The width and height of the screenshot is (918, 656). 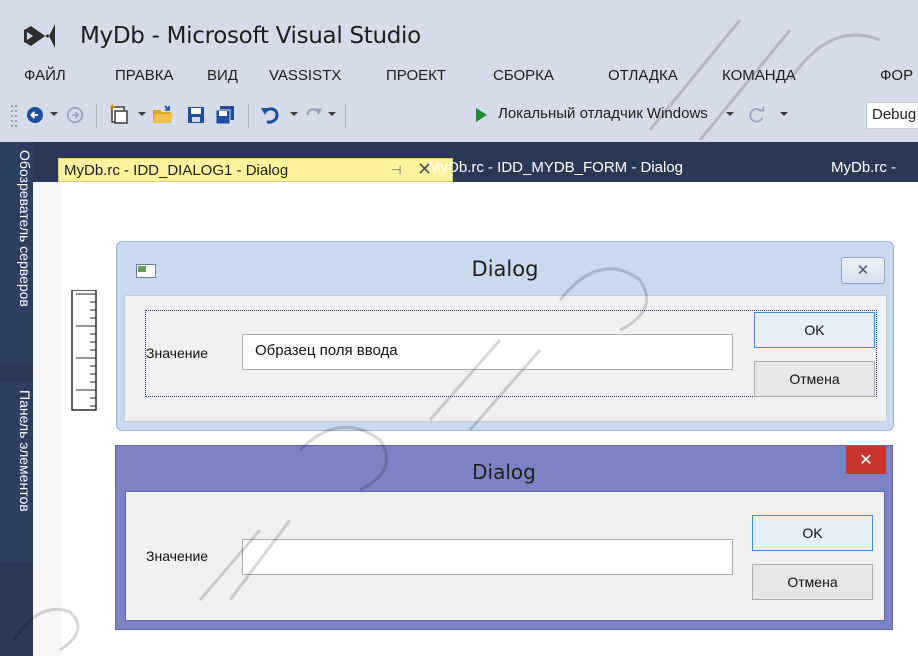 I want to click on new-project-icon, so click(x=119, y=115).